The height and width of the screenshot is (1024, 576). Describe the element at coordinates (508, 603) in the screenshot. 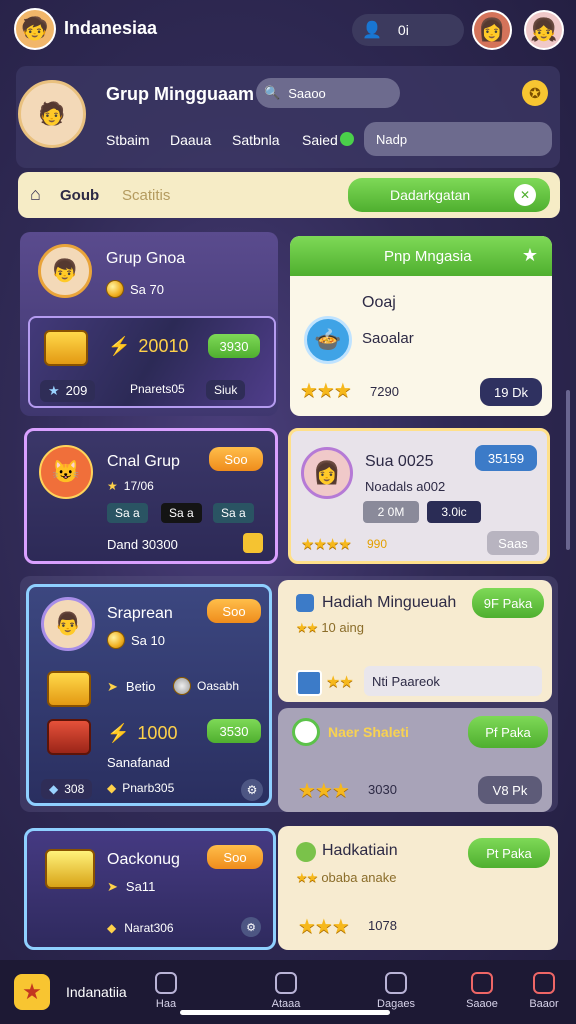

I see `card6-button: 9F Paka` at that location.